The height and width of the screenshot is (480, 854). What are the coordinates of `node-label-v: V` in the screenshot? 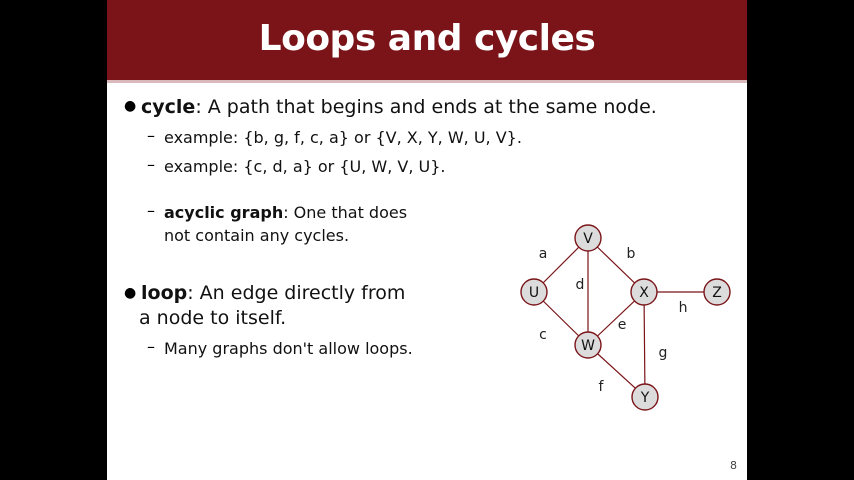 It's located at (588, 239).